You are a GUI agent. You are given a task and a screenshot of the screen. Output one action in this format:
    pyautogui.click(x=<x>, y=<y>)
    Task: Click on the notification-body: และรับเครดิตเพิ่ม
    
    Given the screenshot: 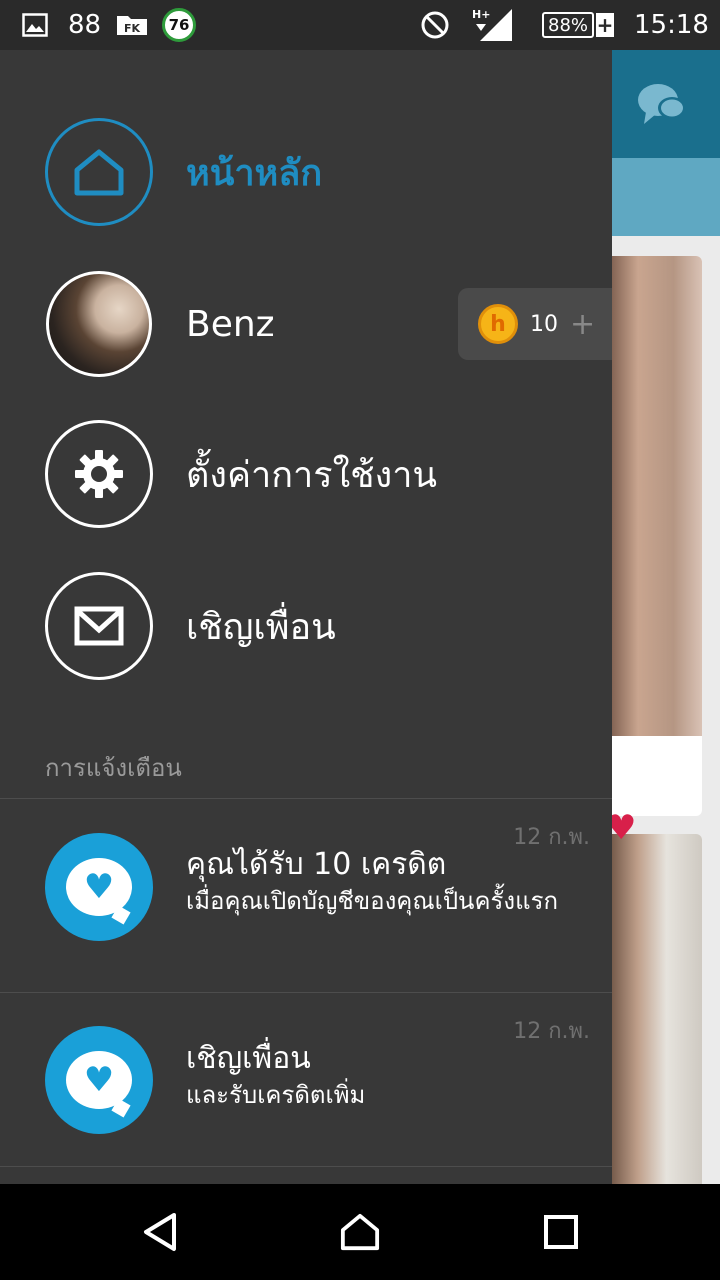 What is the action you would take?
    pyautogui.click(x=276, y=1095)
    